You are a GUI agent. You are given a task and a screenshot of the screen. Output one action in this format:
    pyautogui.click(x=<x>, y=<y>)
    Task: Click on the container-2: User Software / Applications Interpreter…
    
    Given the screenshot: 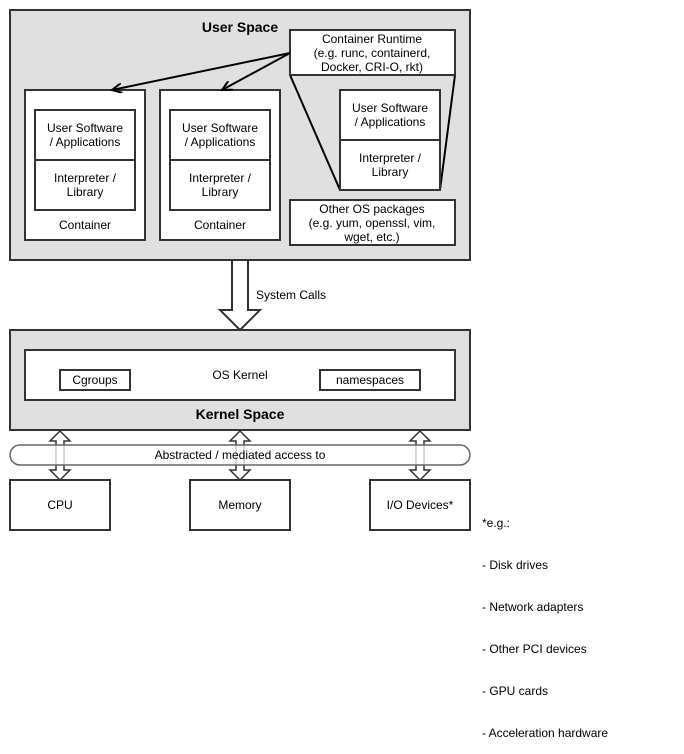 What is the action you would take?
    pyautogui.click(x=220, y=165)
    